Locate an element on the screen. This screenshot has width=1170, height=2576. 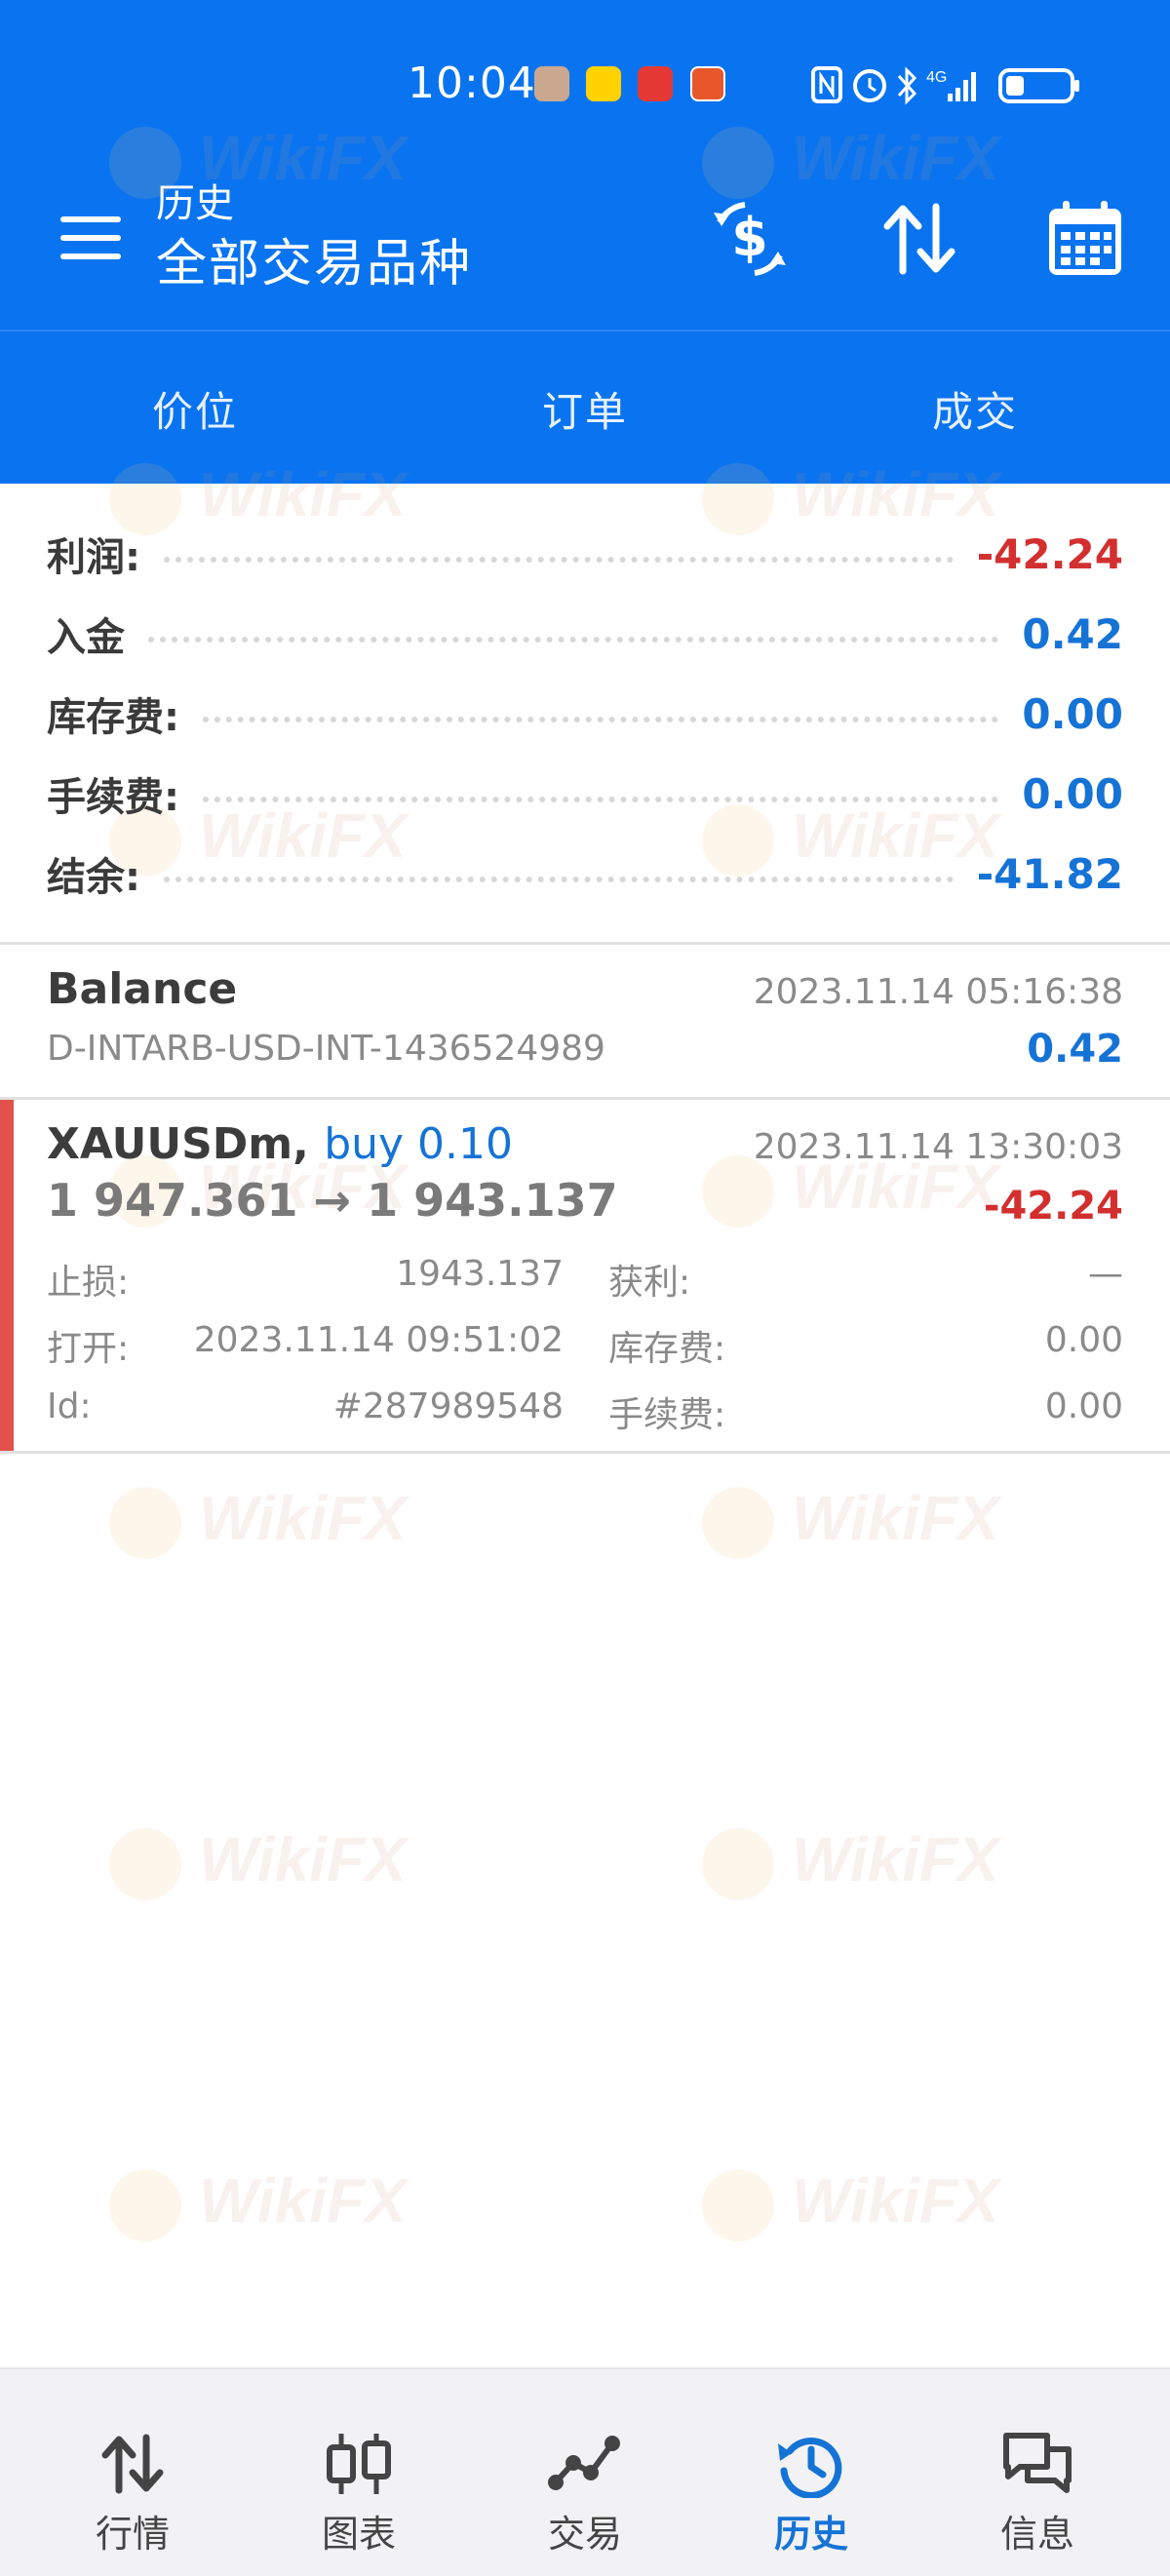
deal-symbol: XAUUSDm, is located at coordinates (178, 1144).